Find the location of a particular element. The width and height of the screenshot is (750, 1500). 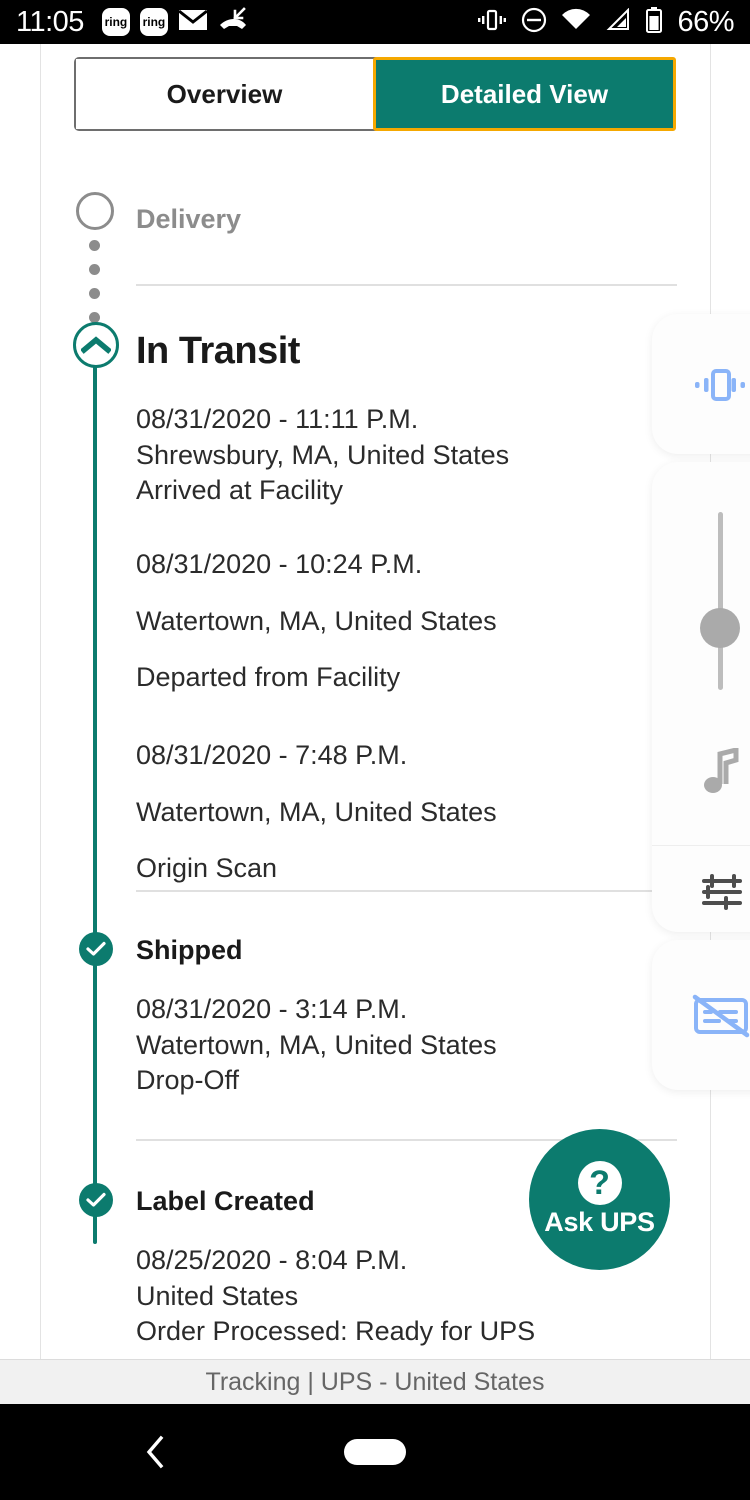

home-pill is located at coordinates (375, 1452).